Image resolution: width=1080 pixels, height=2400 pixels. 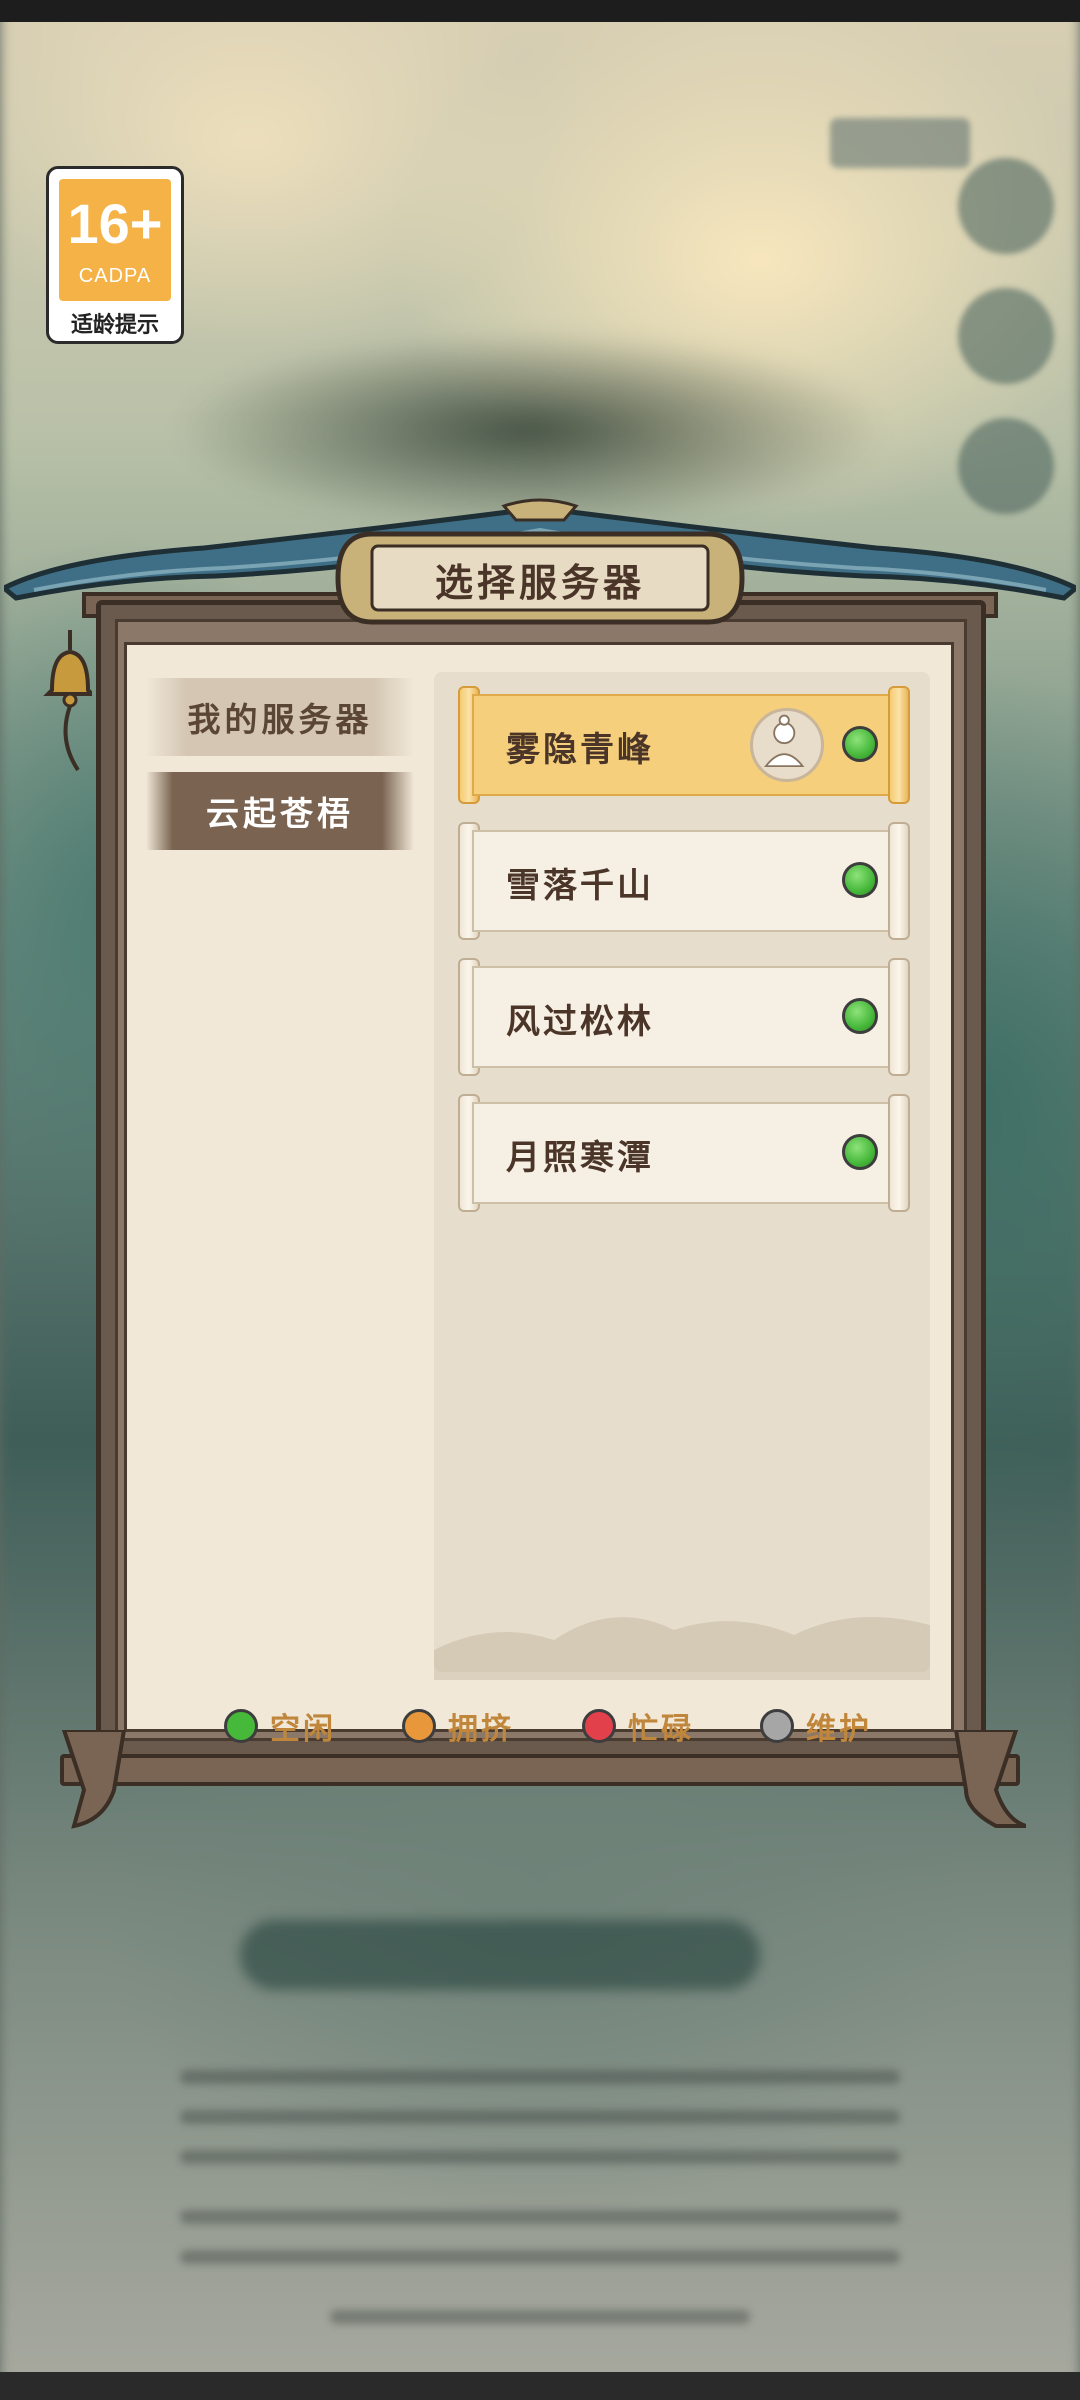 I want to click on legend-label: 空闲, so click(x=303, y=1729).